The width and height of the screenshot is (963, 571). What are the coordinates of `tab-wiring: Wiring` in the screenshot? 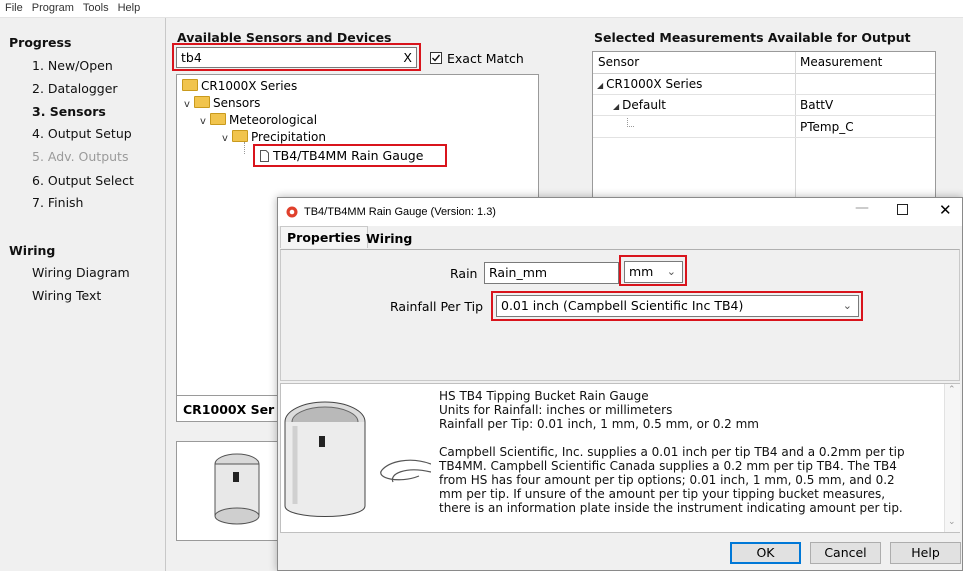 It's located at (389, 238).